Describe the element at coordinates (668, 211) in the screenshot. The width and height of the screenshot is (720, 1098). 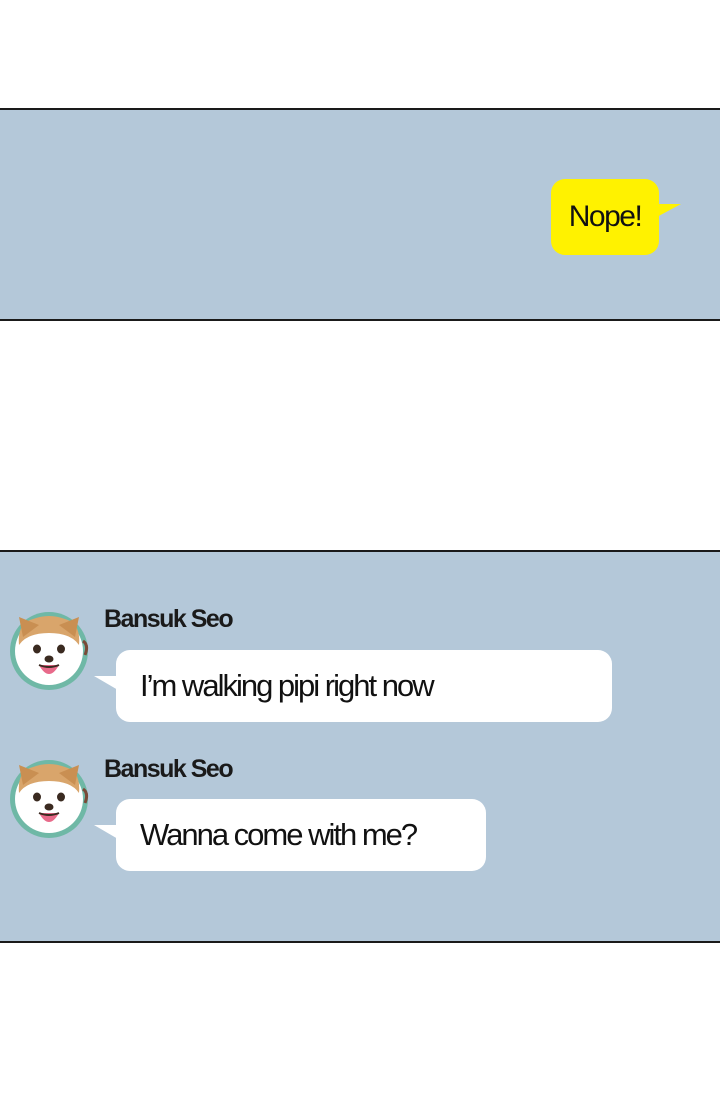
I see `outgoing-bubble-tail` at that location.